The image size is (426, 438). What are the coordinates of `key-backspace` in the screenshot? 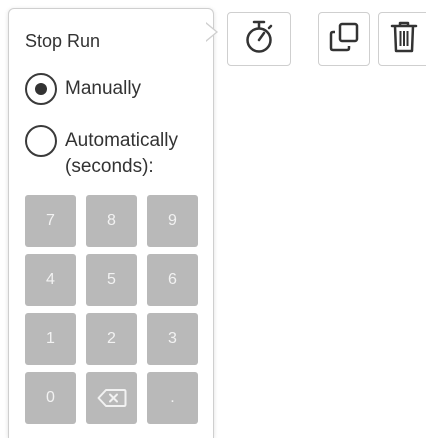 It's located at (111, 398).